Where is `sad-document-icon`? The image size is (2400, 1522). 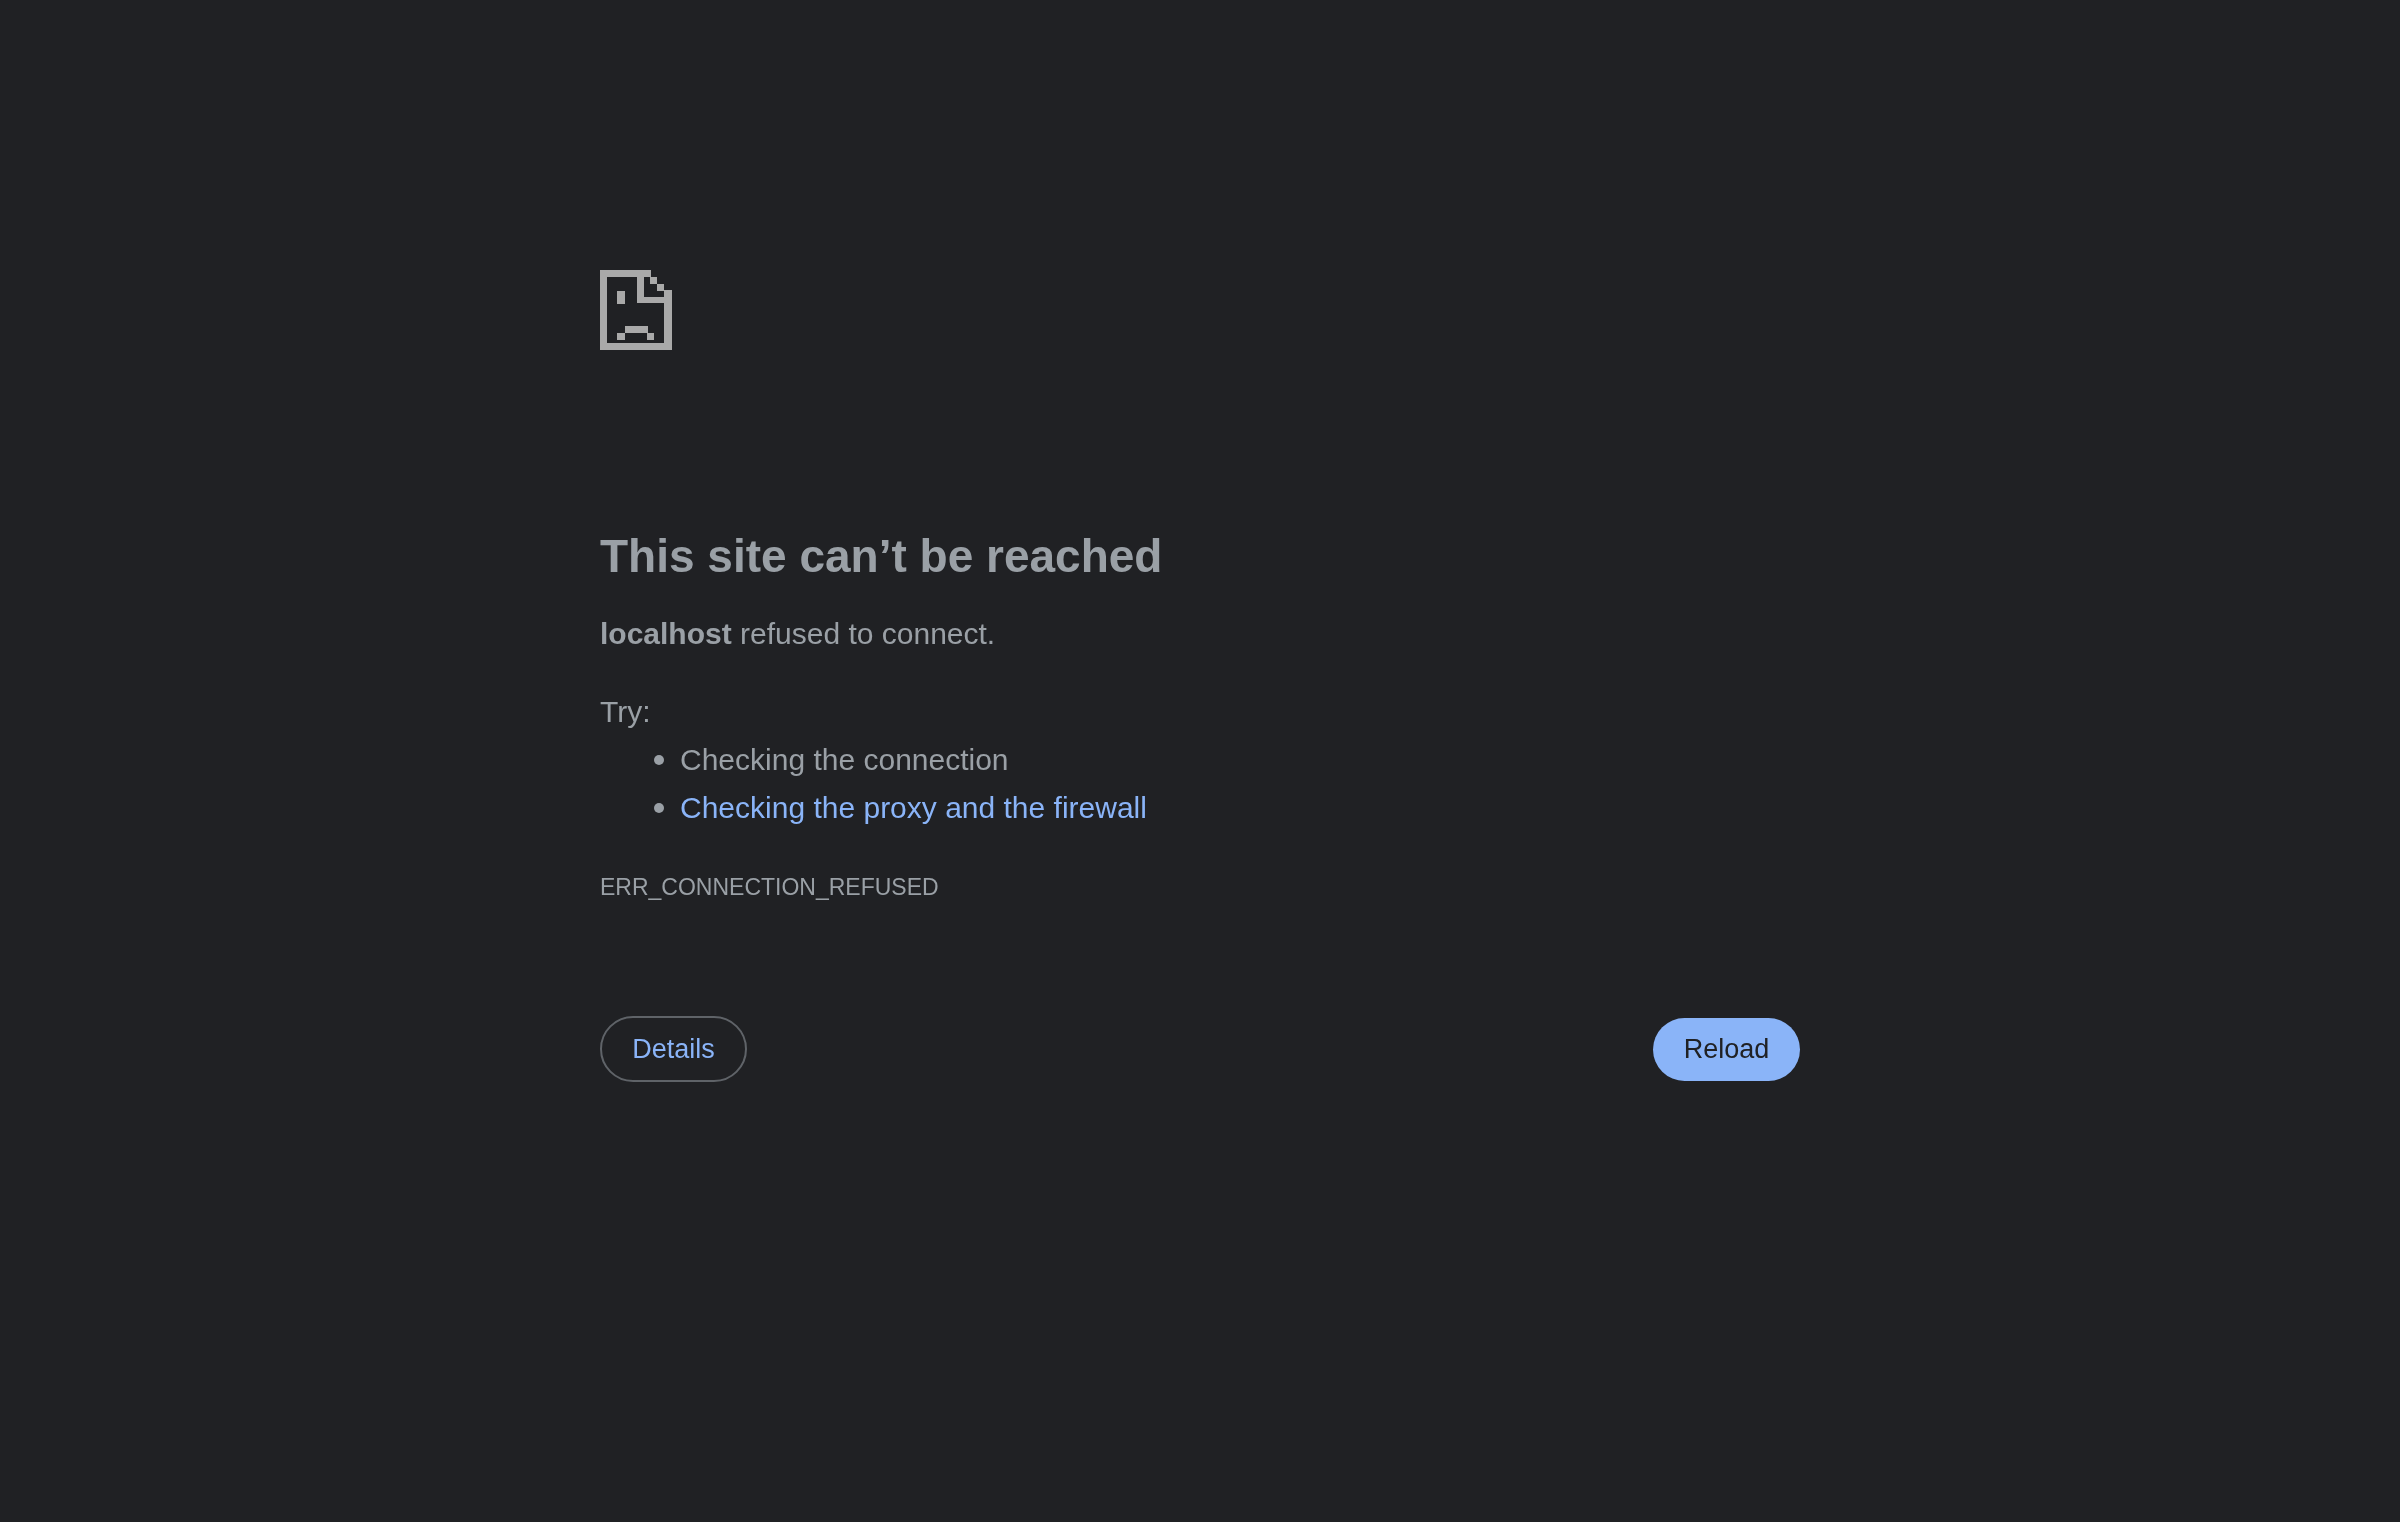
sad-document-icon is located at coordinates (636, 310).